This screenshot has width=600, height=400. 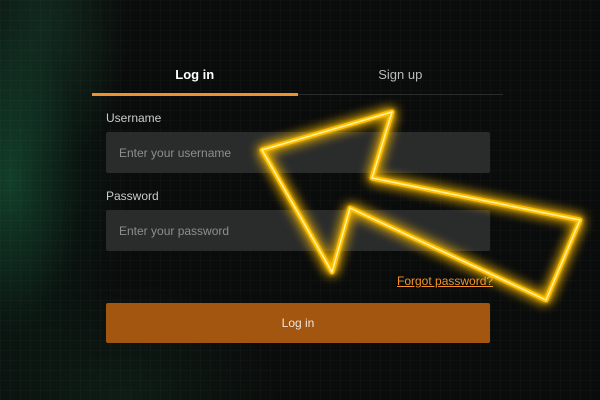 I want to click on password-label: Password, so click(x=132, y=196).